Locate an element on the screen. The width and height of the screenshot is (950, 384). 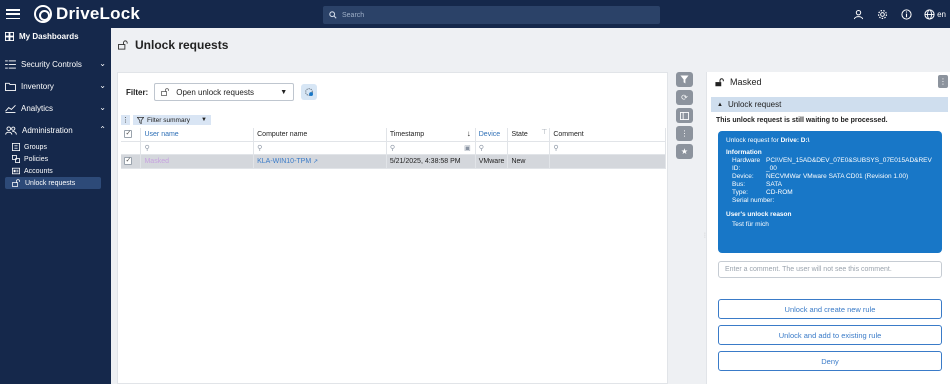
reason-row: Test für mich is located at coordinates (830, 224).